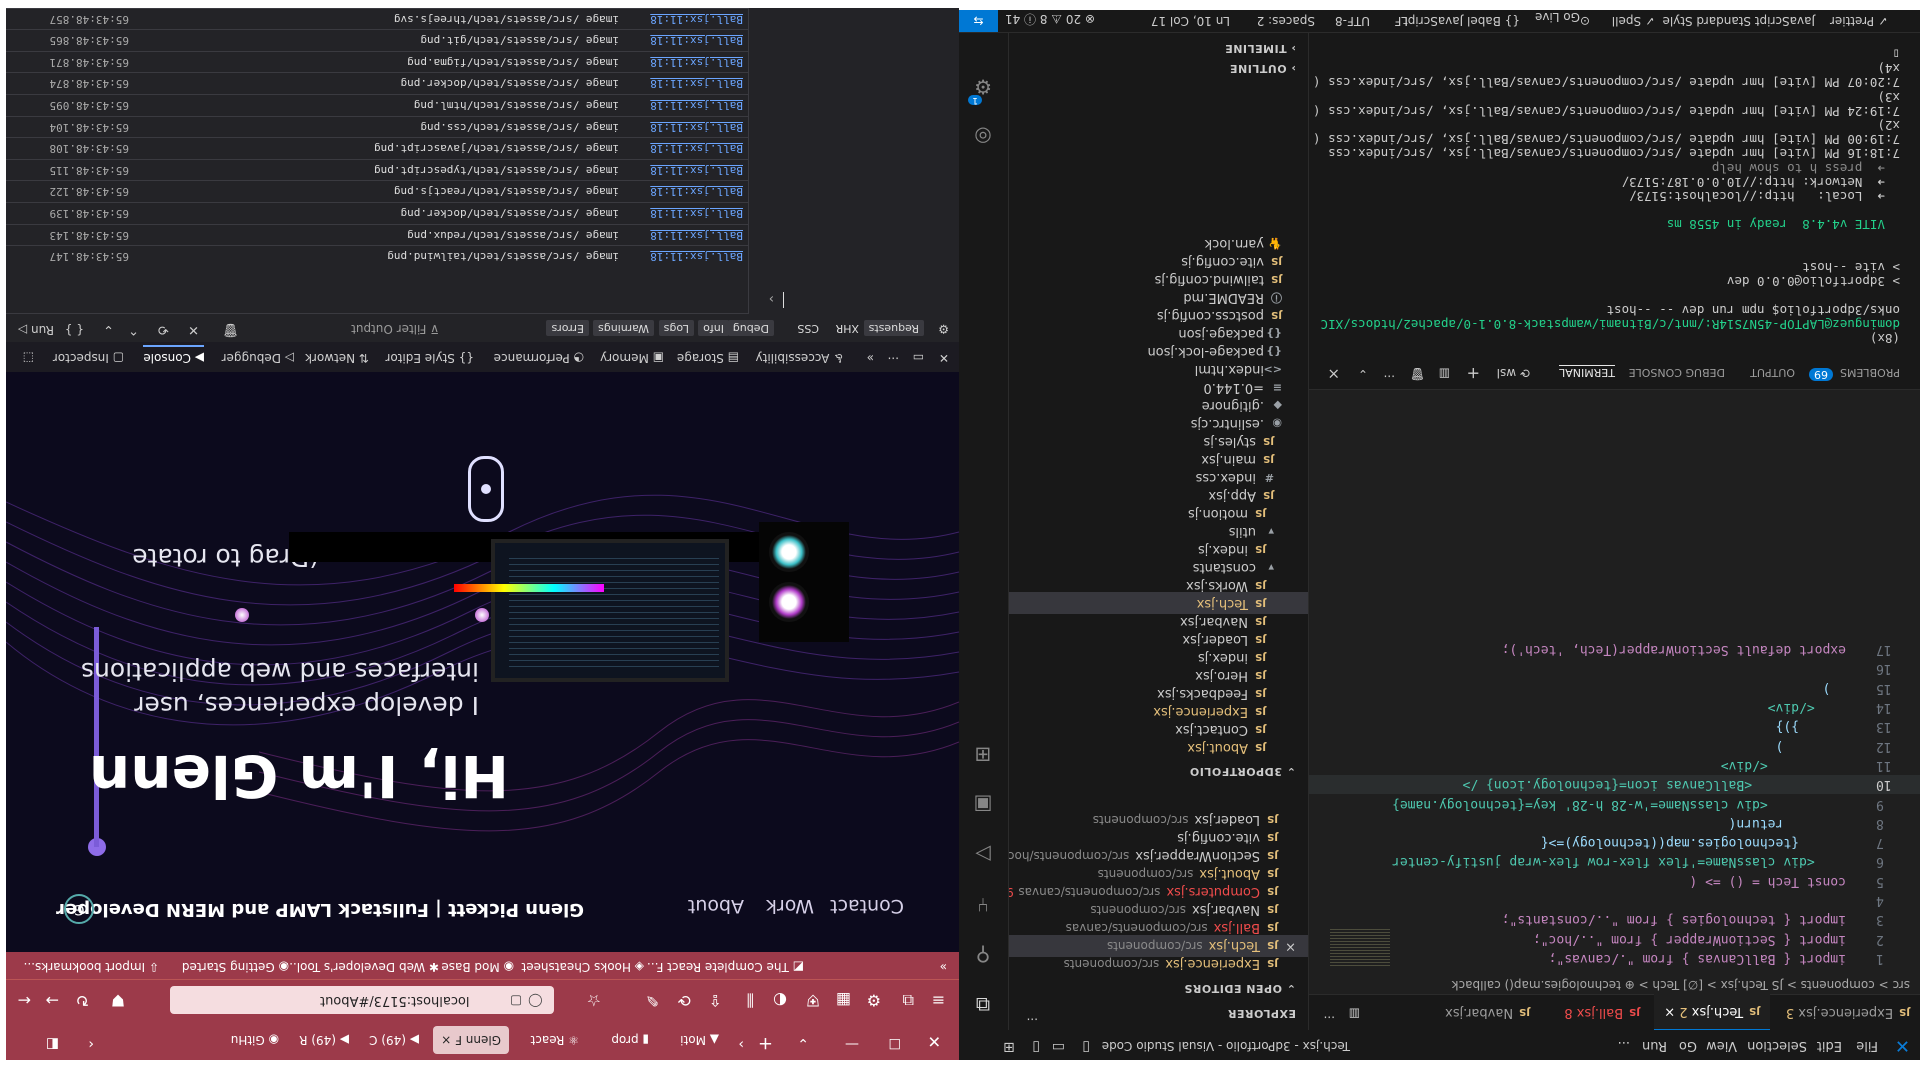 This screenshot has width=1920, height=1080. I want to click on close-icon: ×, so click(1669, 1011).